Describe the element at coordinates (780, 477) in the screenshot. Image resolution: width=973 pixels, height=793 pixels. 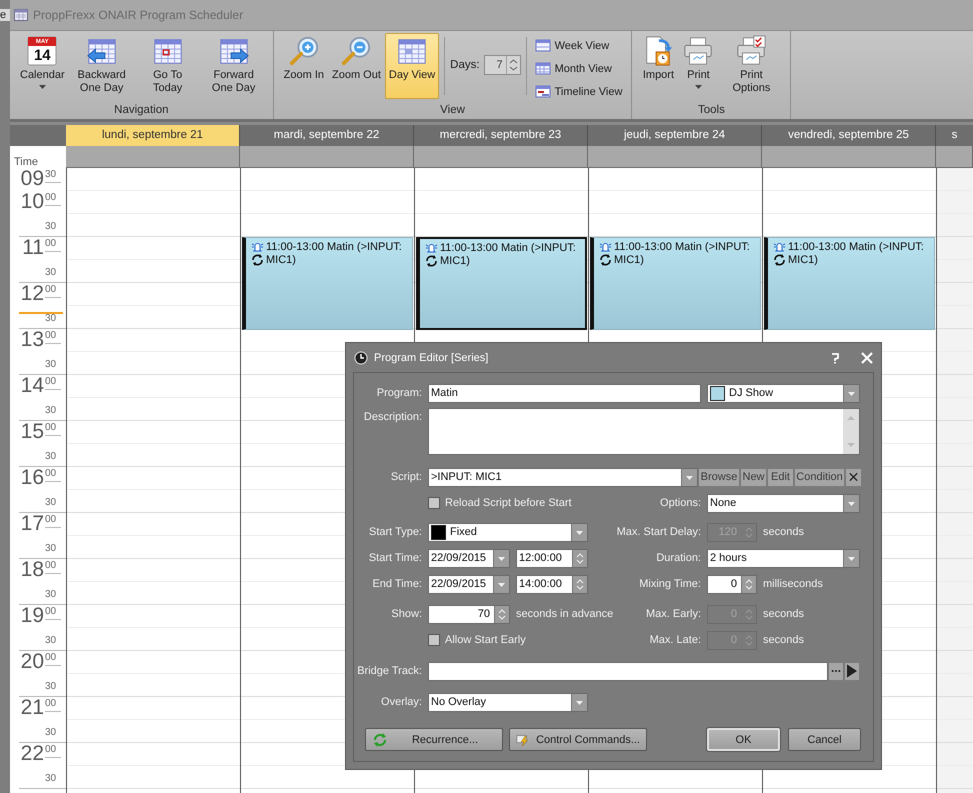
I see `script-button: Edit` at that location.